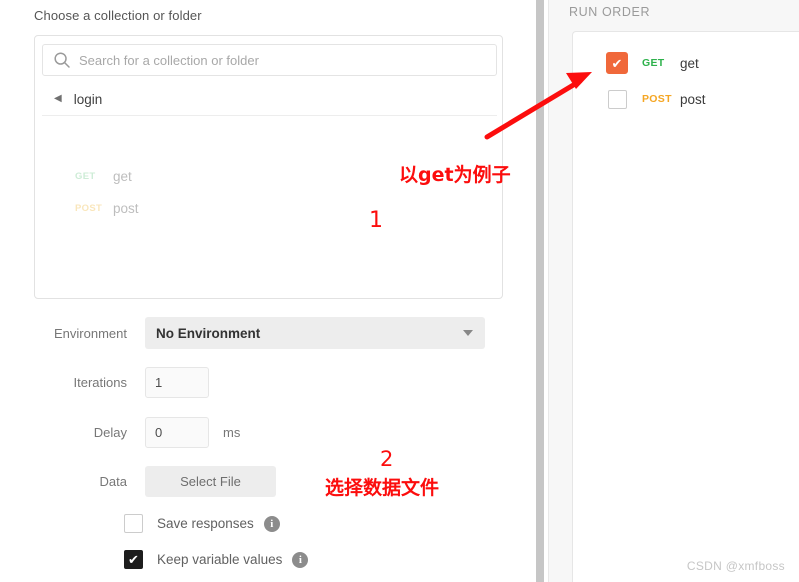  I want to click on run-order-item: ✔ GET get, so click(636, 63).